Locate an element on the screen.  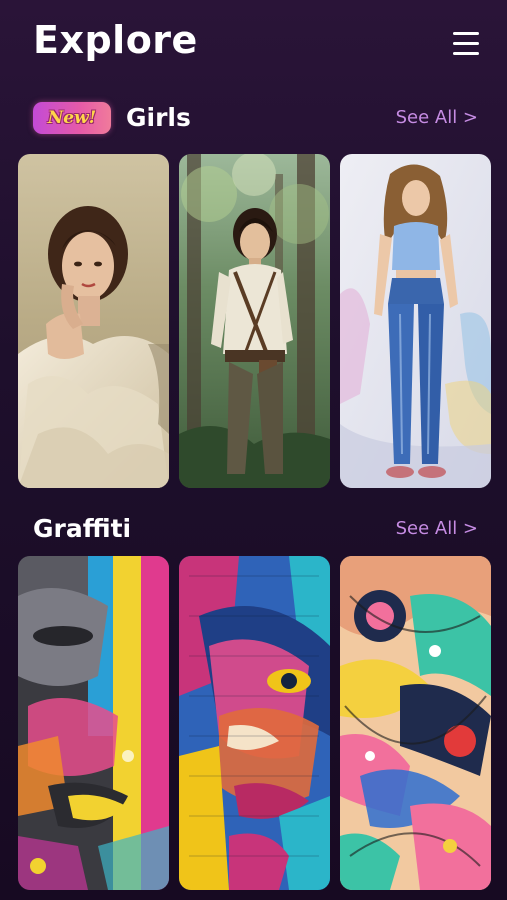
section-title-girls: Girls is located at coordinates (158, 117).